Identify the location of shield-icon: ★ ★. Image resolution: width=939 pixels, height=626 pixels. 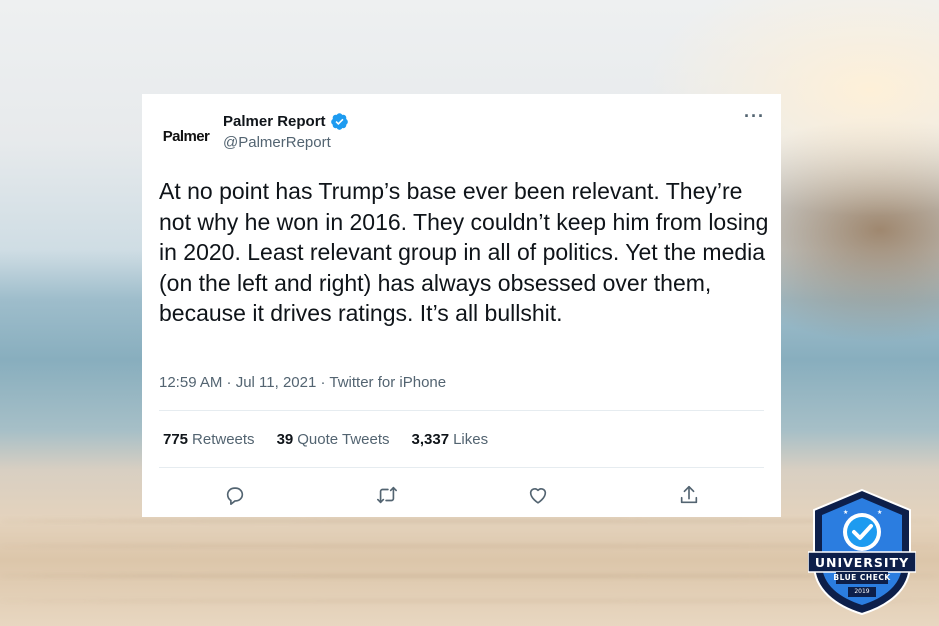
(862, 552).